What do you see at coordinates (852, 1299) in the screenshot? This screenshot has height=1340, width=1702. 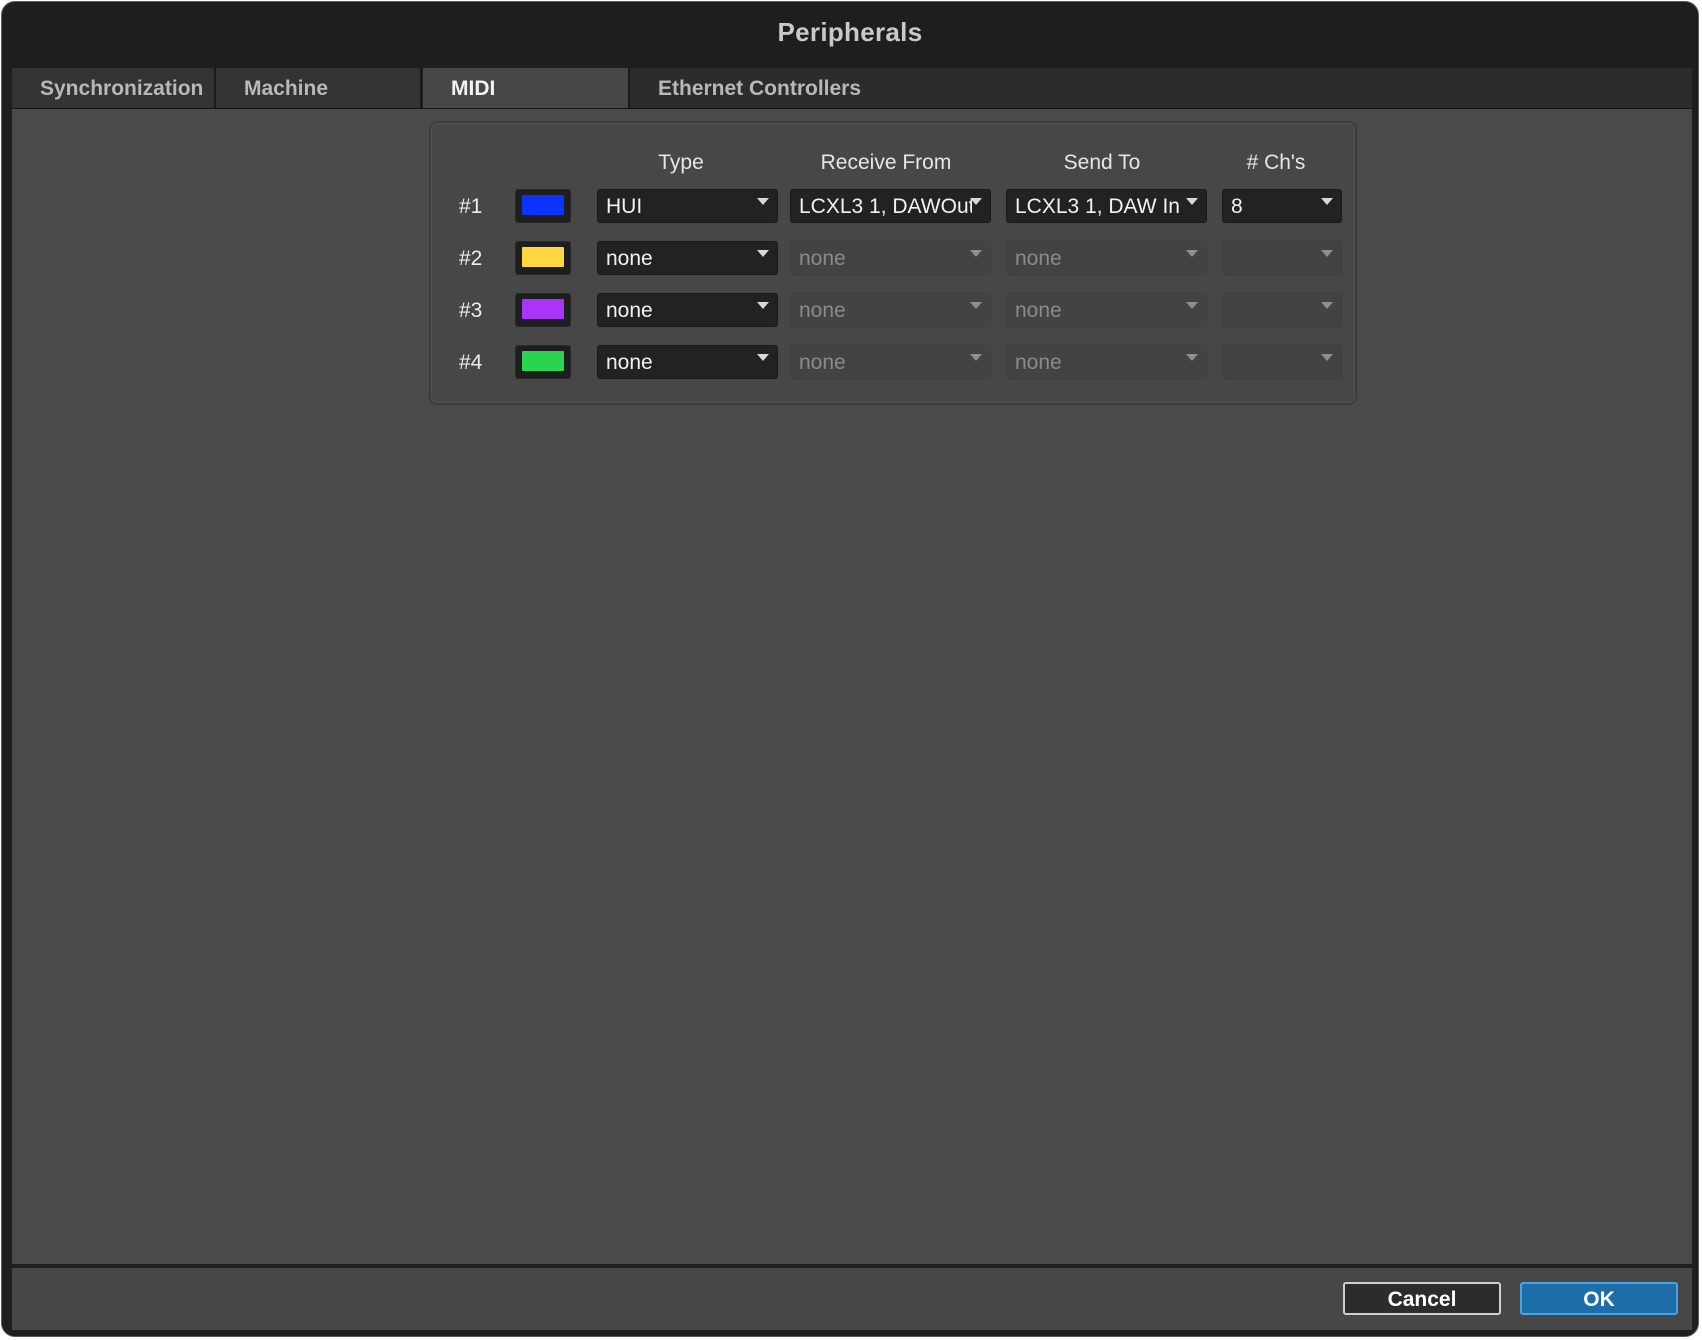 I see `dialog-footer: Cancel OK` at bounding box center [852, 1299].